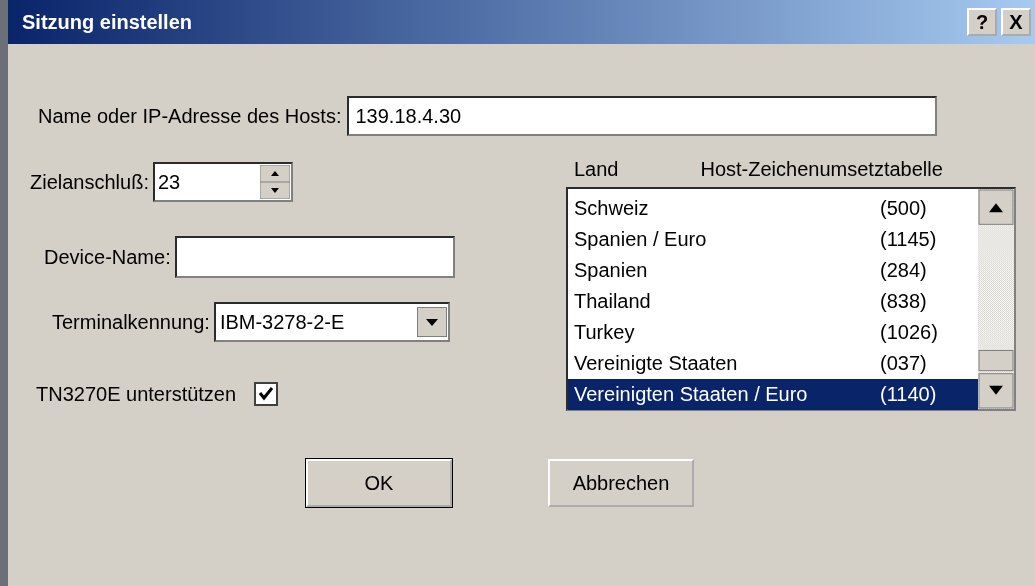 The image size is (1035, 586). What do you see at coordinates (314, 257) in the screenshot?
I see `device-name-input` at bounding box center [314, 257].